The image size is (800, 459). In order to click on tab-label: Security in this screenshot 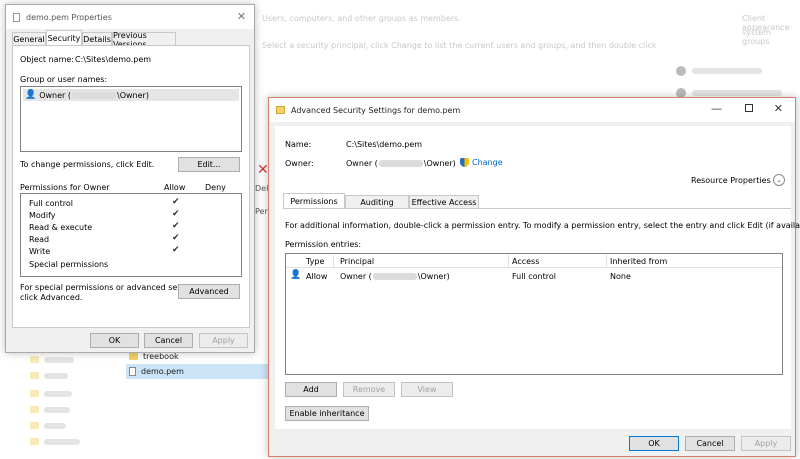, I will do `click(64, 38)`.